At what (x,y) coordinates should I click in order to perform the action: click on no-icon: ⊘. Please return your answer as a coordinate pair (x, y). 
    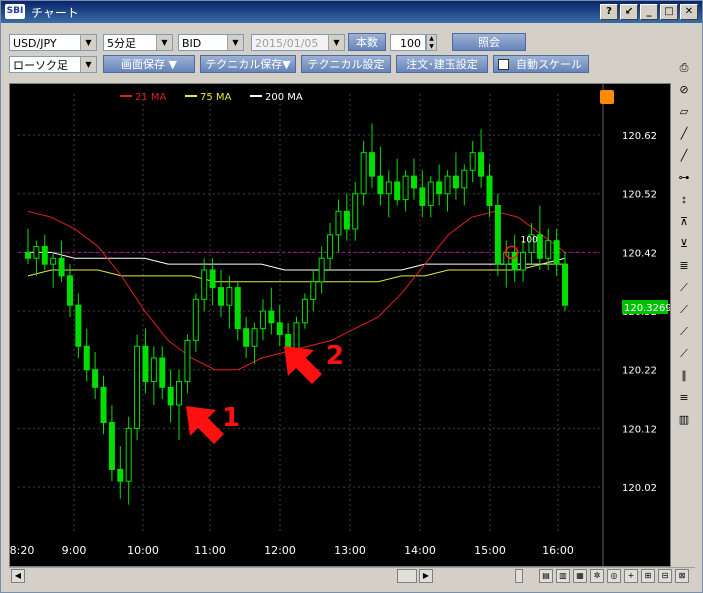
    Looking at the image, I should click on (684, 90).